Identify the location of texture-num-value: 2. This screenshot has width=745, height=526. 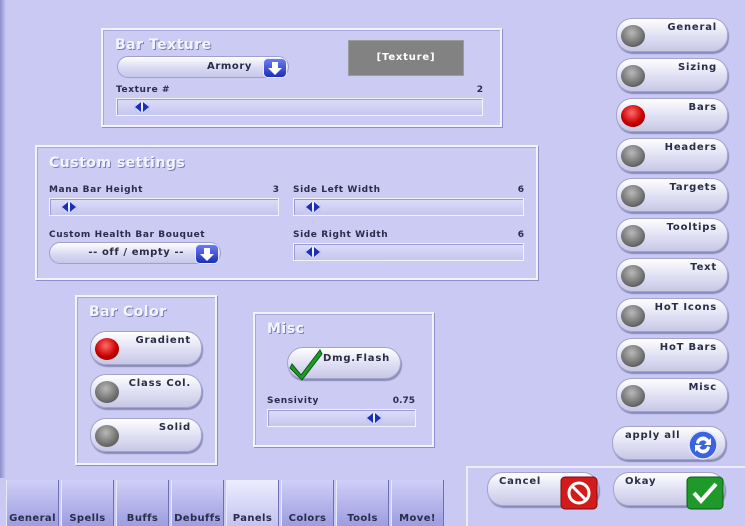
(479, 90).